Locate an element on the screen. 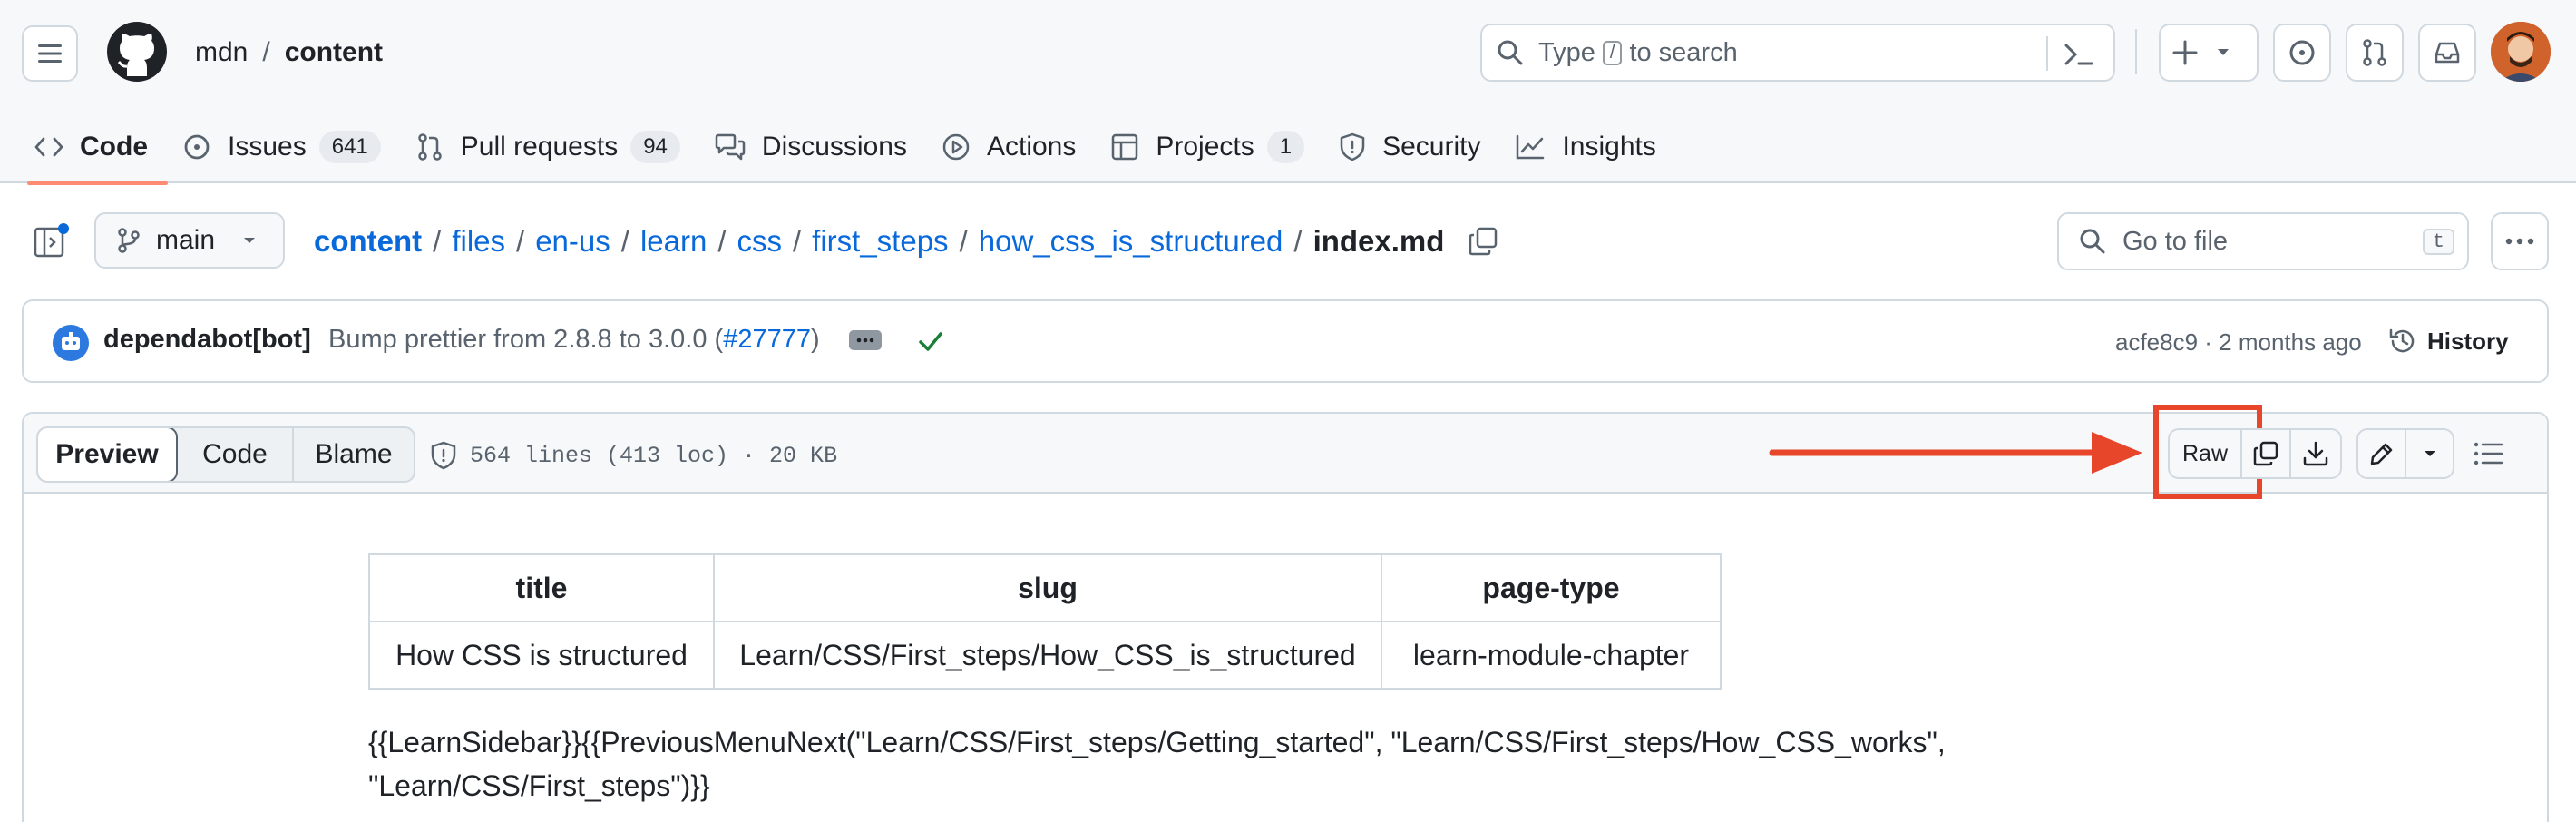  comment-discussion-icon is located at coordinates (730, 147).